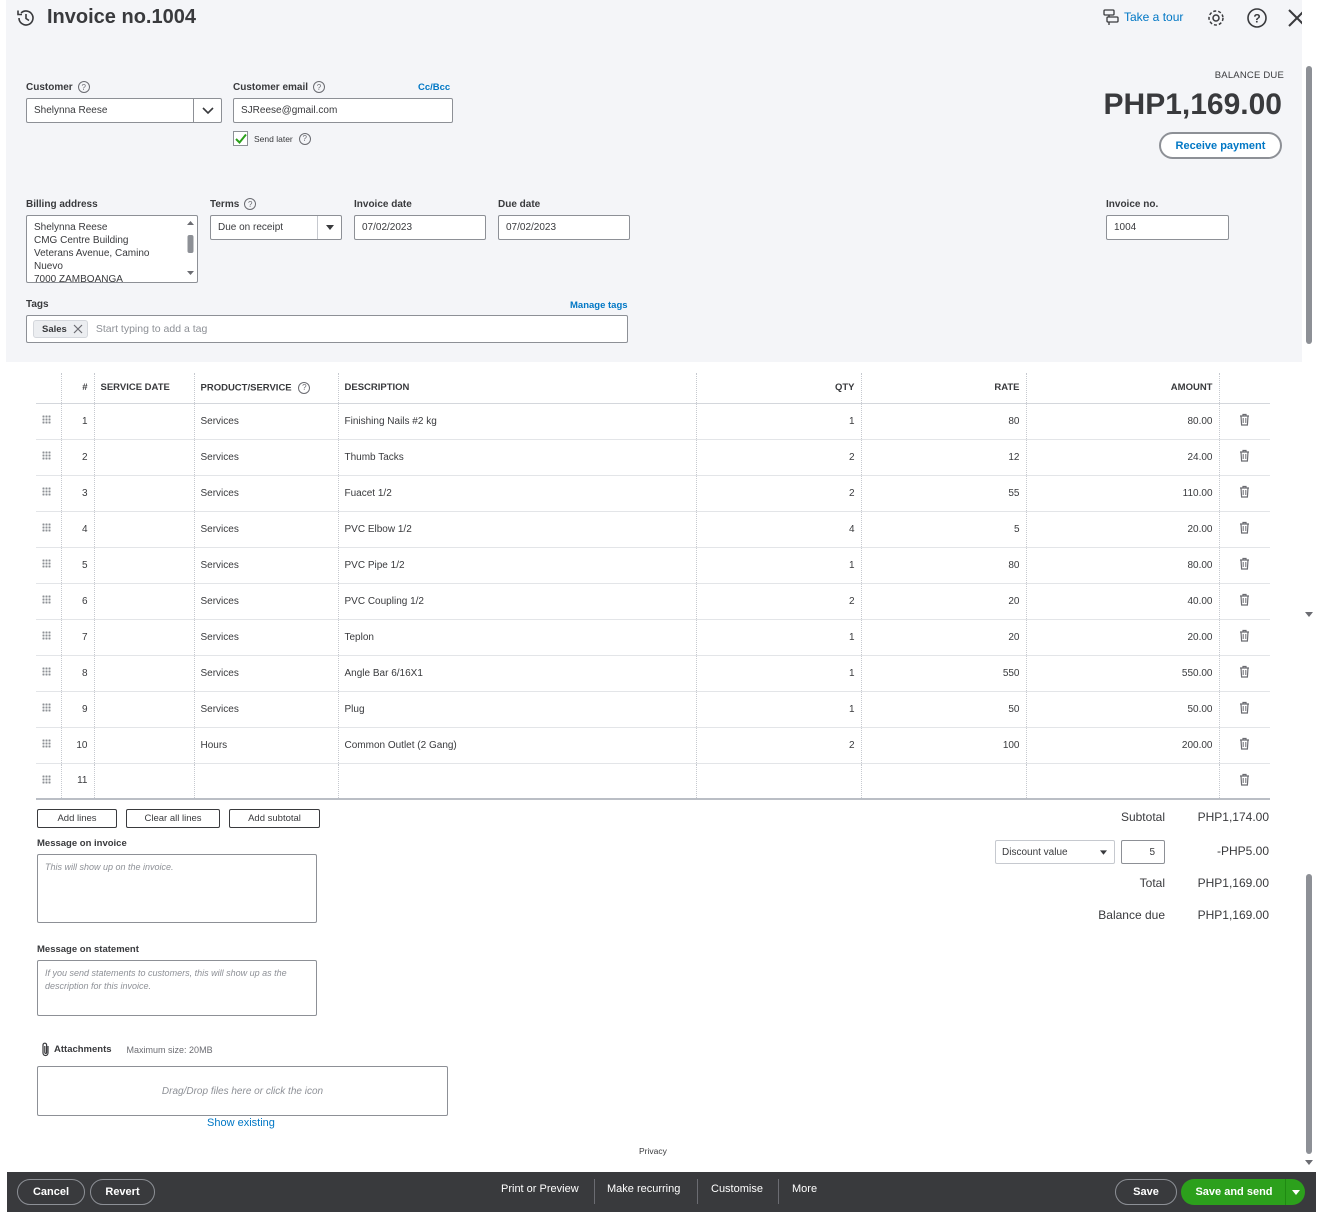 The height and width of the screenshot is (1226, 1330). What do you see at coordinates (1122, 457) in the screenshot?
I see `amount-cell: 24.00` at bounding box center [1122, 457].